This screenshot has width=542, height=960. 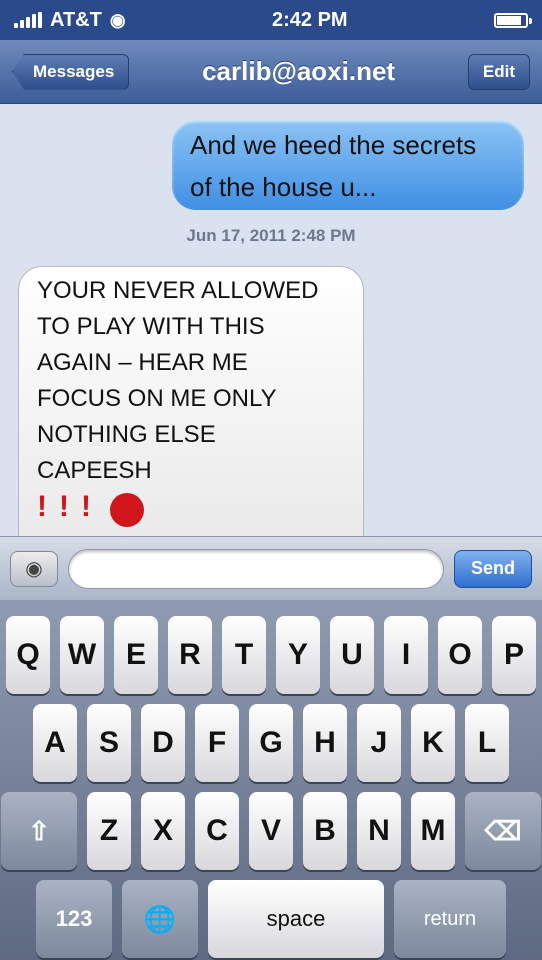 I want to click on key-z: Z, so click(x=109, y=831).